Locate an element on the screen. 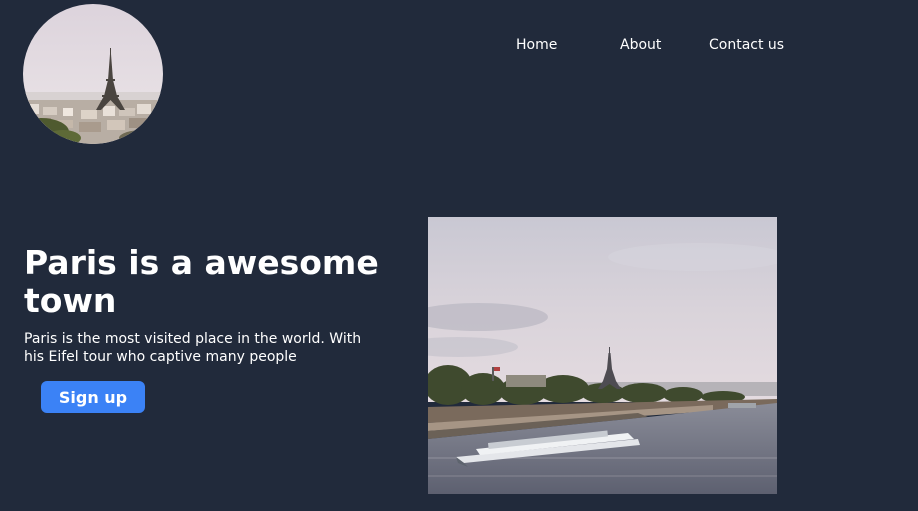 The width and height of the screenshot is (918, 511). signup-button: Sign up is located at coordinates (93, 397).